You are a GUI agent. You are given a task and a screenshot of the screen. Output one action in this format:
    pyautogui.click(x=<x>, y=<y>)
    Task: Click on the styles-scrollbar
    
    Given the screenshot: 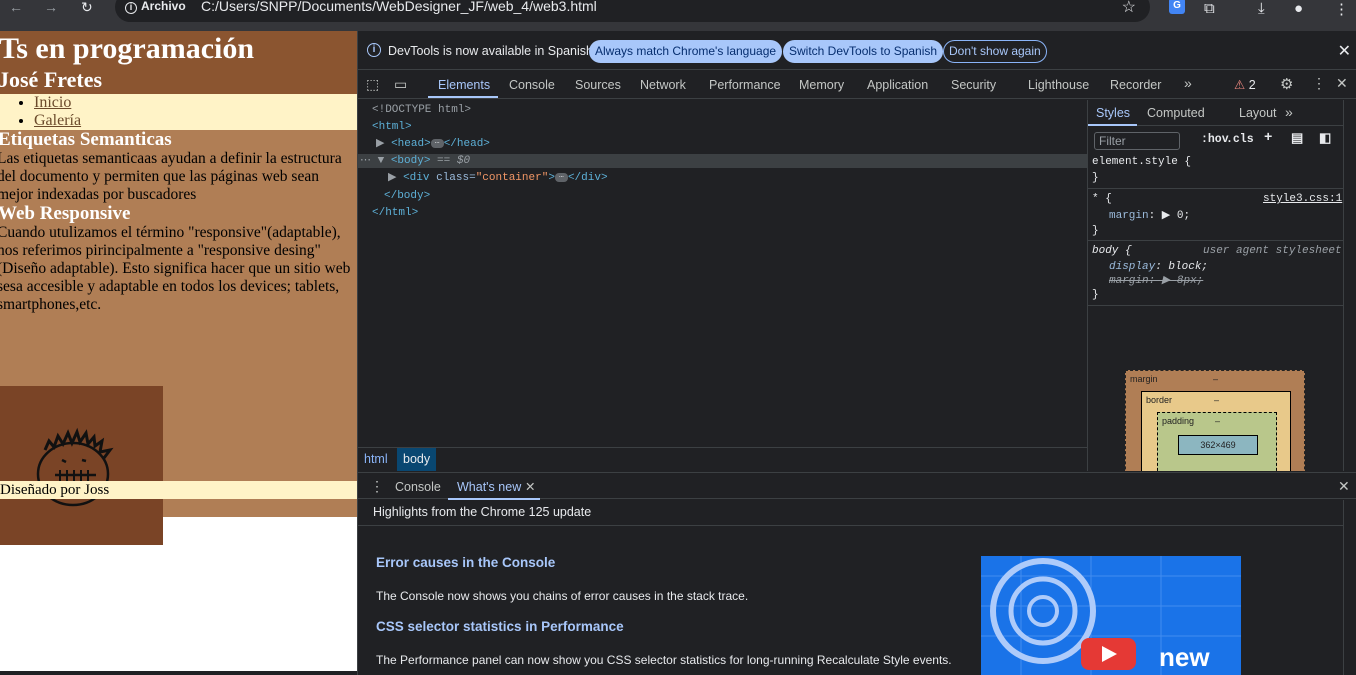 What is the action you would take?
    pyautogui.click(x=1349, y=285)
    